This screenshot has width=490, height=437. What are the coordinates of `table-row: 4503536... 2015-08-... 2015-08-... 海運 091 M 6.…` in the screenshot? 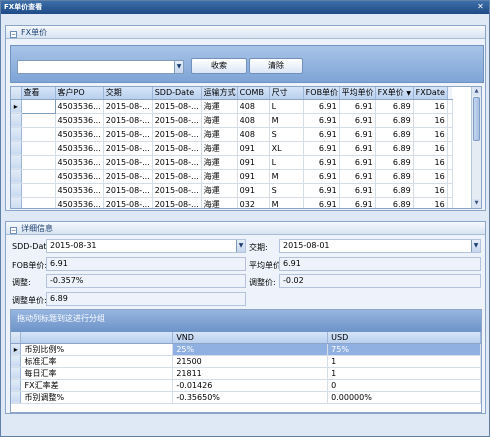 It's located at (232, 176).